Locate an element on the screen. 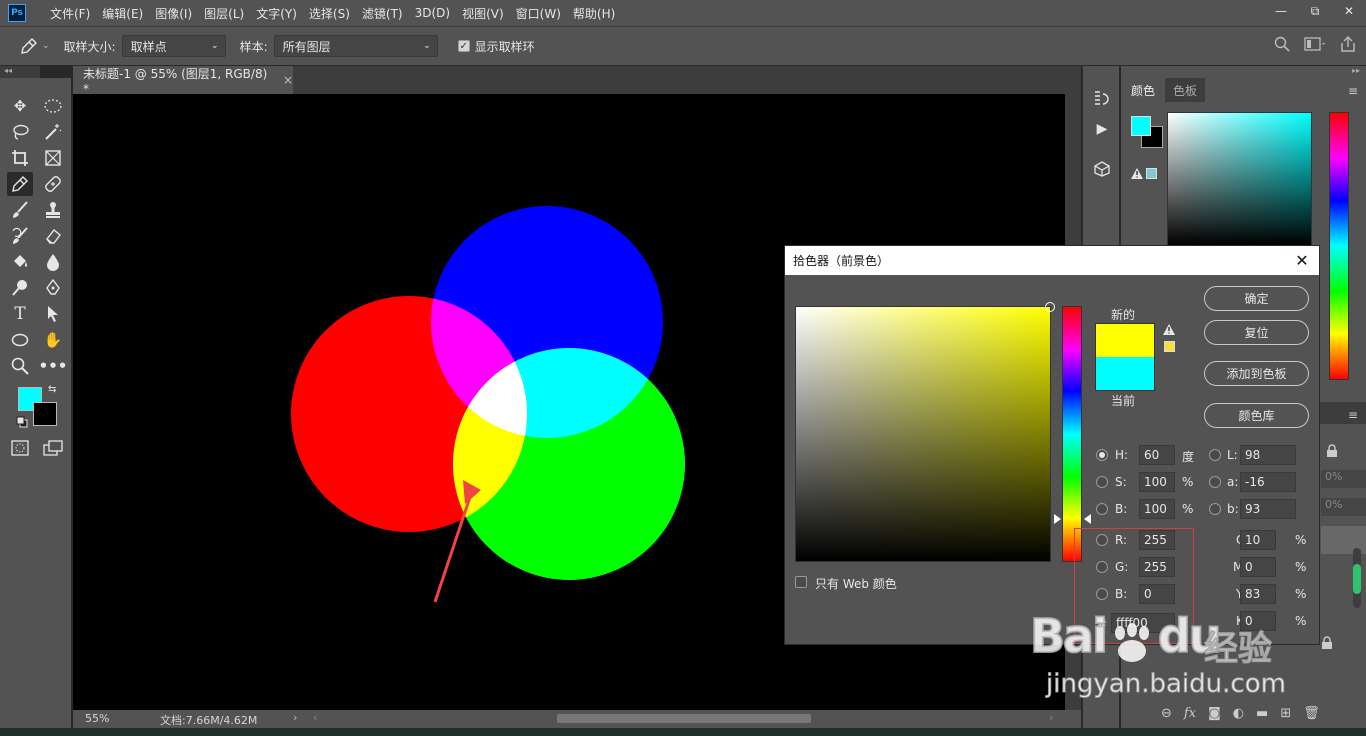 This screenshot has height=736, width=1366. radio-g is located at coordinates (1102, 567).